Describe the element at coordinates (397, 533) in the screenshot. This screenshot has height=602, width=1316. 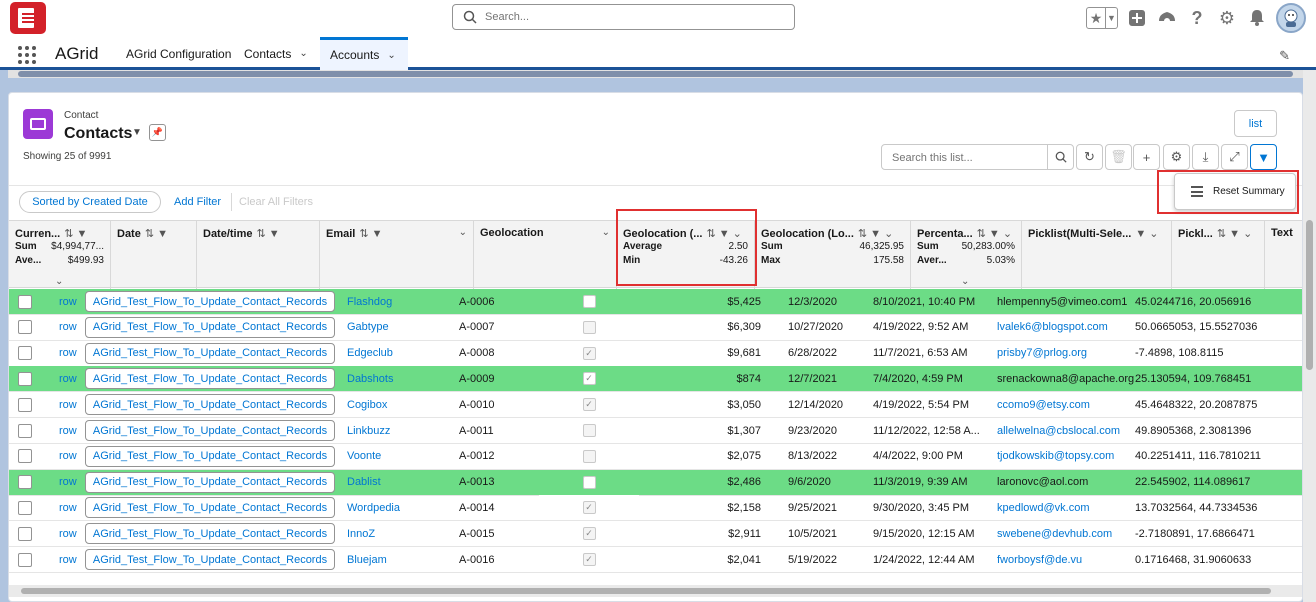
I see `account-name-link: InnoZ` at that location.